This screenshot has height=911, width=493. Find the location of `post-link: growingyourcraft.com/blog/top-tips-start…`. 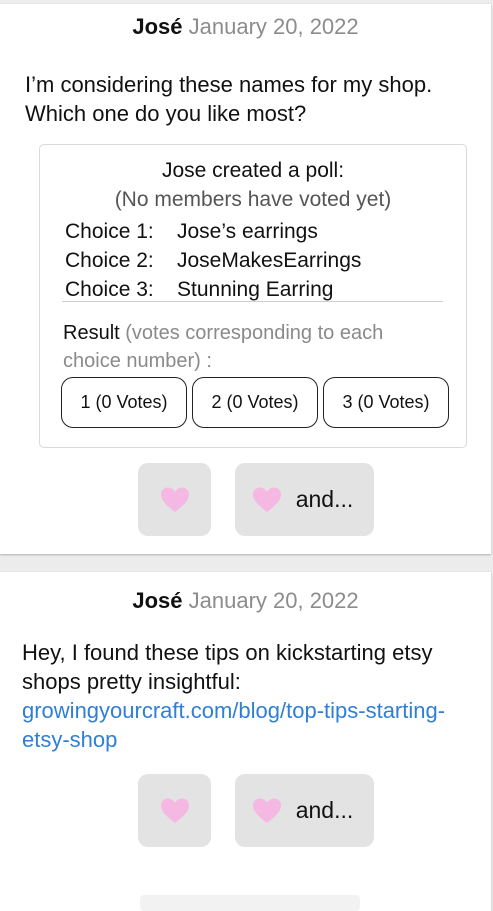

post-link: growingyourcraft.com/blog/top-tips-start… is located at coordinates (249, 725).